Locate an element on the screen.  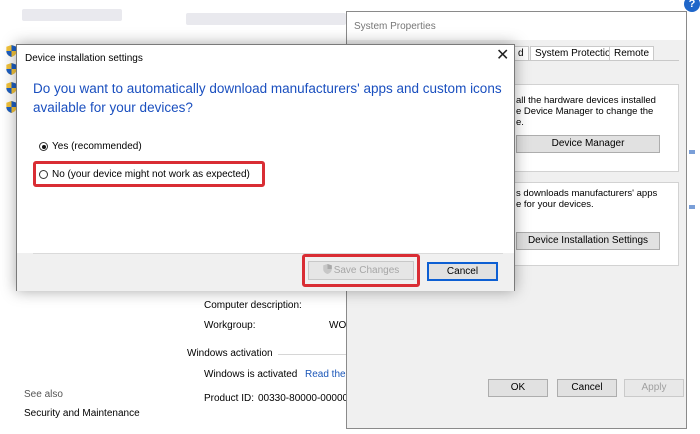
computer-description-label: Computer description: is located at coordinates (253, 305).